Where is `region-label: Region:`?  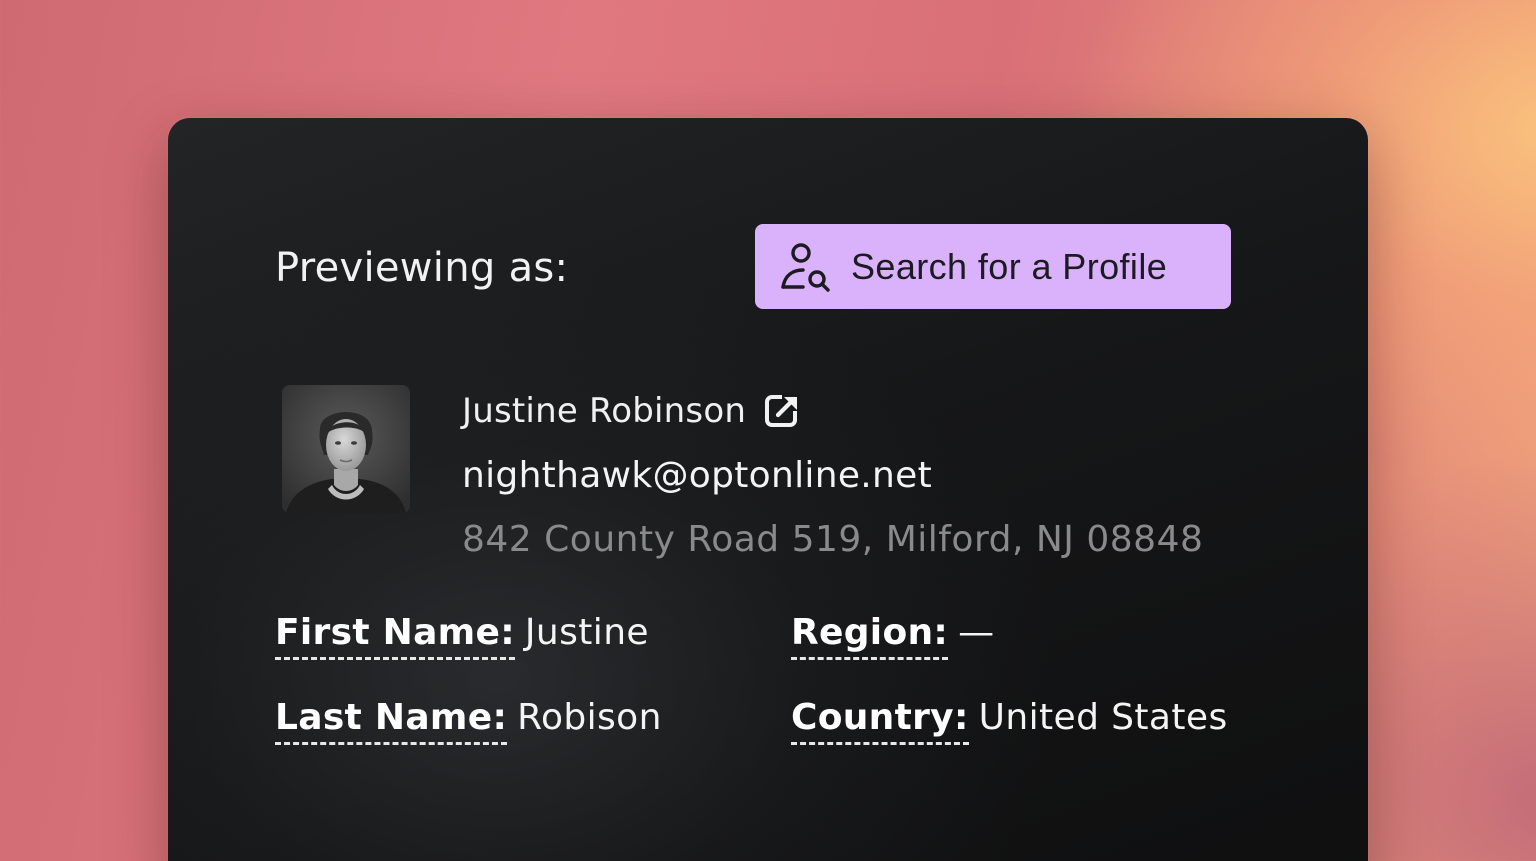 region-label: Region: is located at coordinates (870, 636).